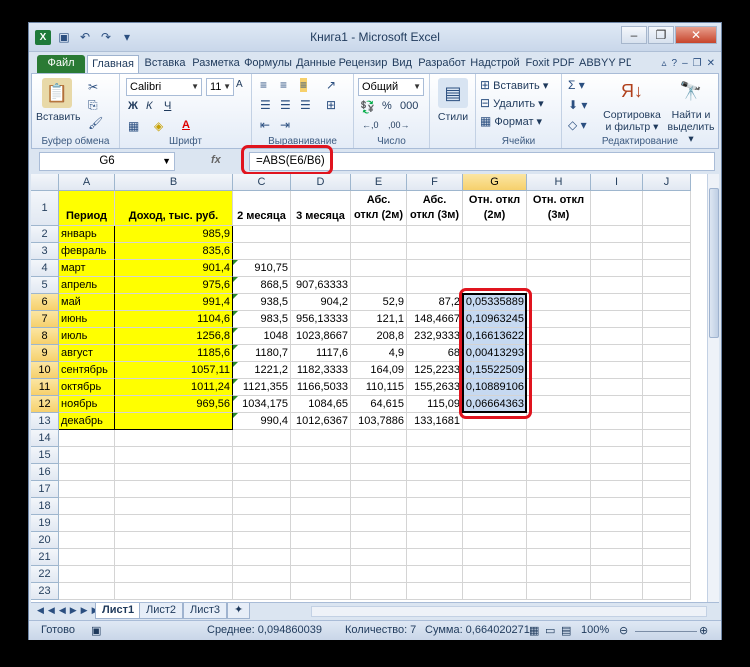 The image size is (750, 667). I want to click on column-header: J, so click(667, 182).